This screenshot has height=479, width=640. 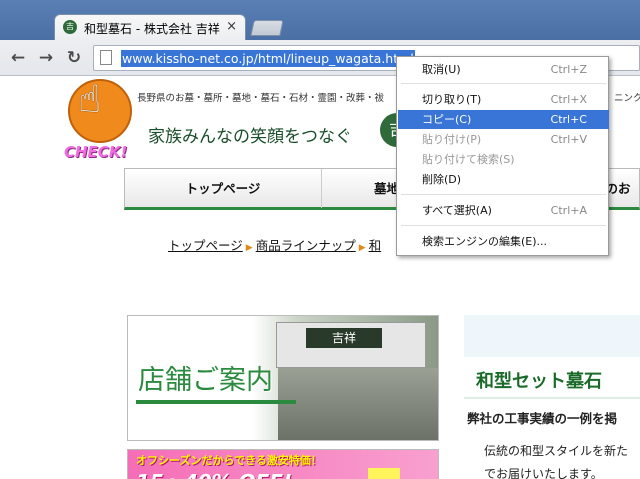 I want to click on tab-title: 和型墓石 - 株式会社 吉祥, so click(x=152, y=29).